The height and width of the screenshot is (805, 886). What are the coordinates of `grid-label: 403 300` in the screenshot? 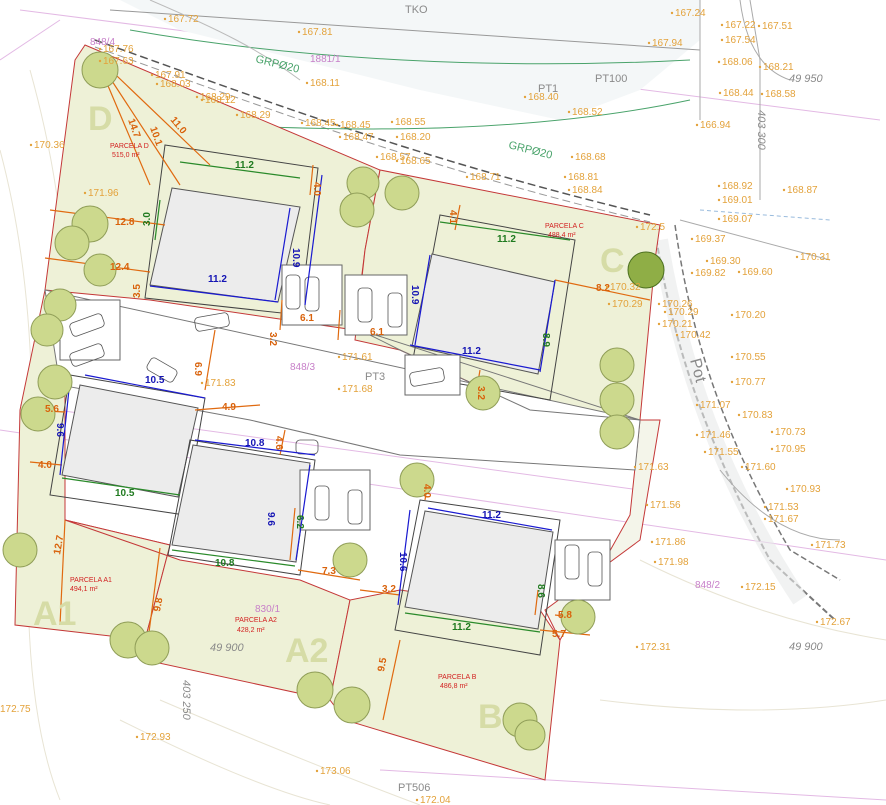 It's located at (761, 130).